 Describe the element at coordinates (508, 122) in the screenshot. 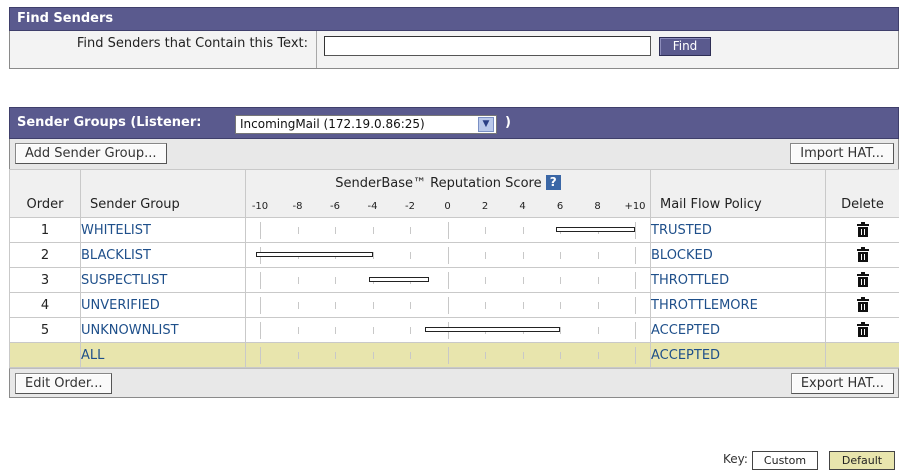

I see `sender-groups-title-suffix: )` at that location.